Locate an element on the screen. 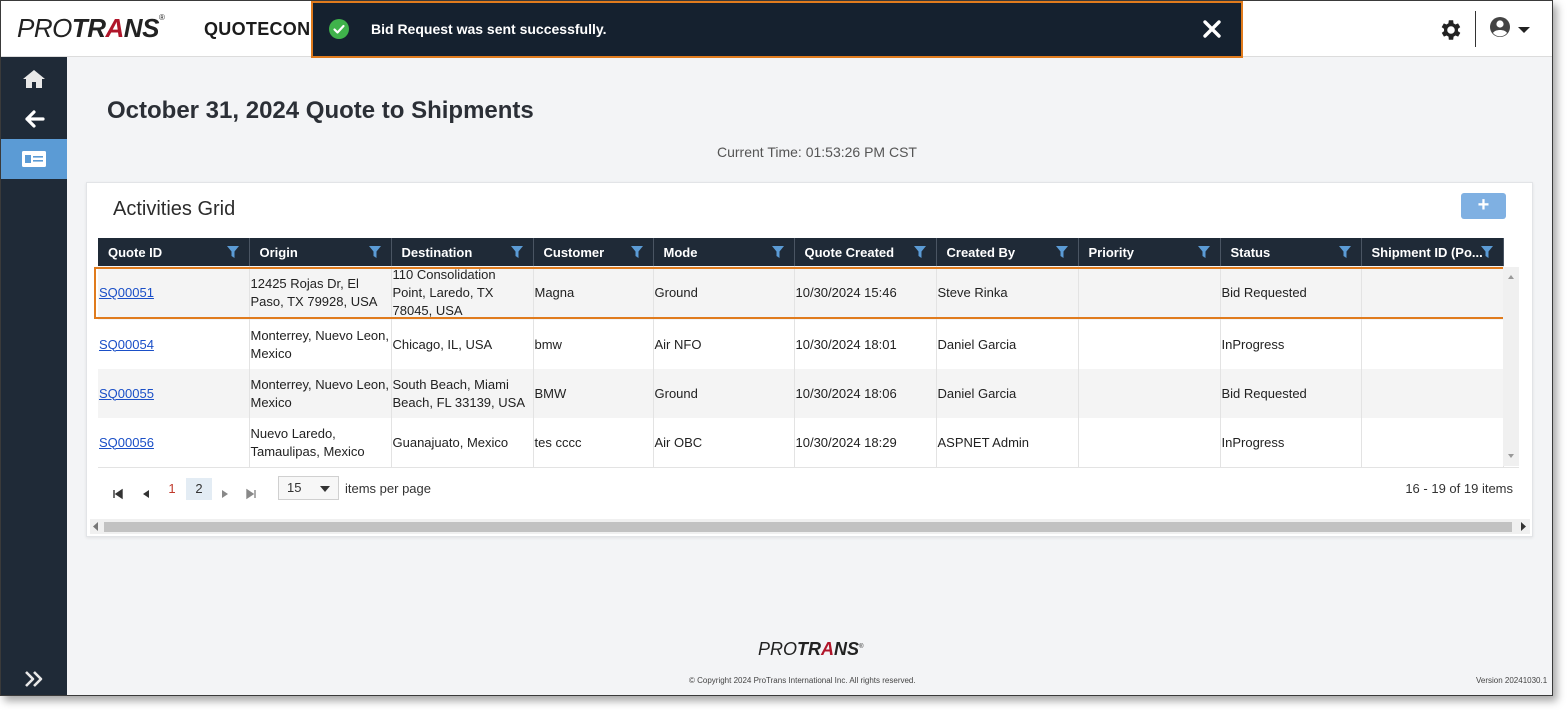 Image resolution: width=1567 pixels, height=710 pixels. cell-quote-created: 10/30/2024 18:01 is located at coordinates (865, 344).